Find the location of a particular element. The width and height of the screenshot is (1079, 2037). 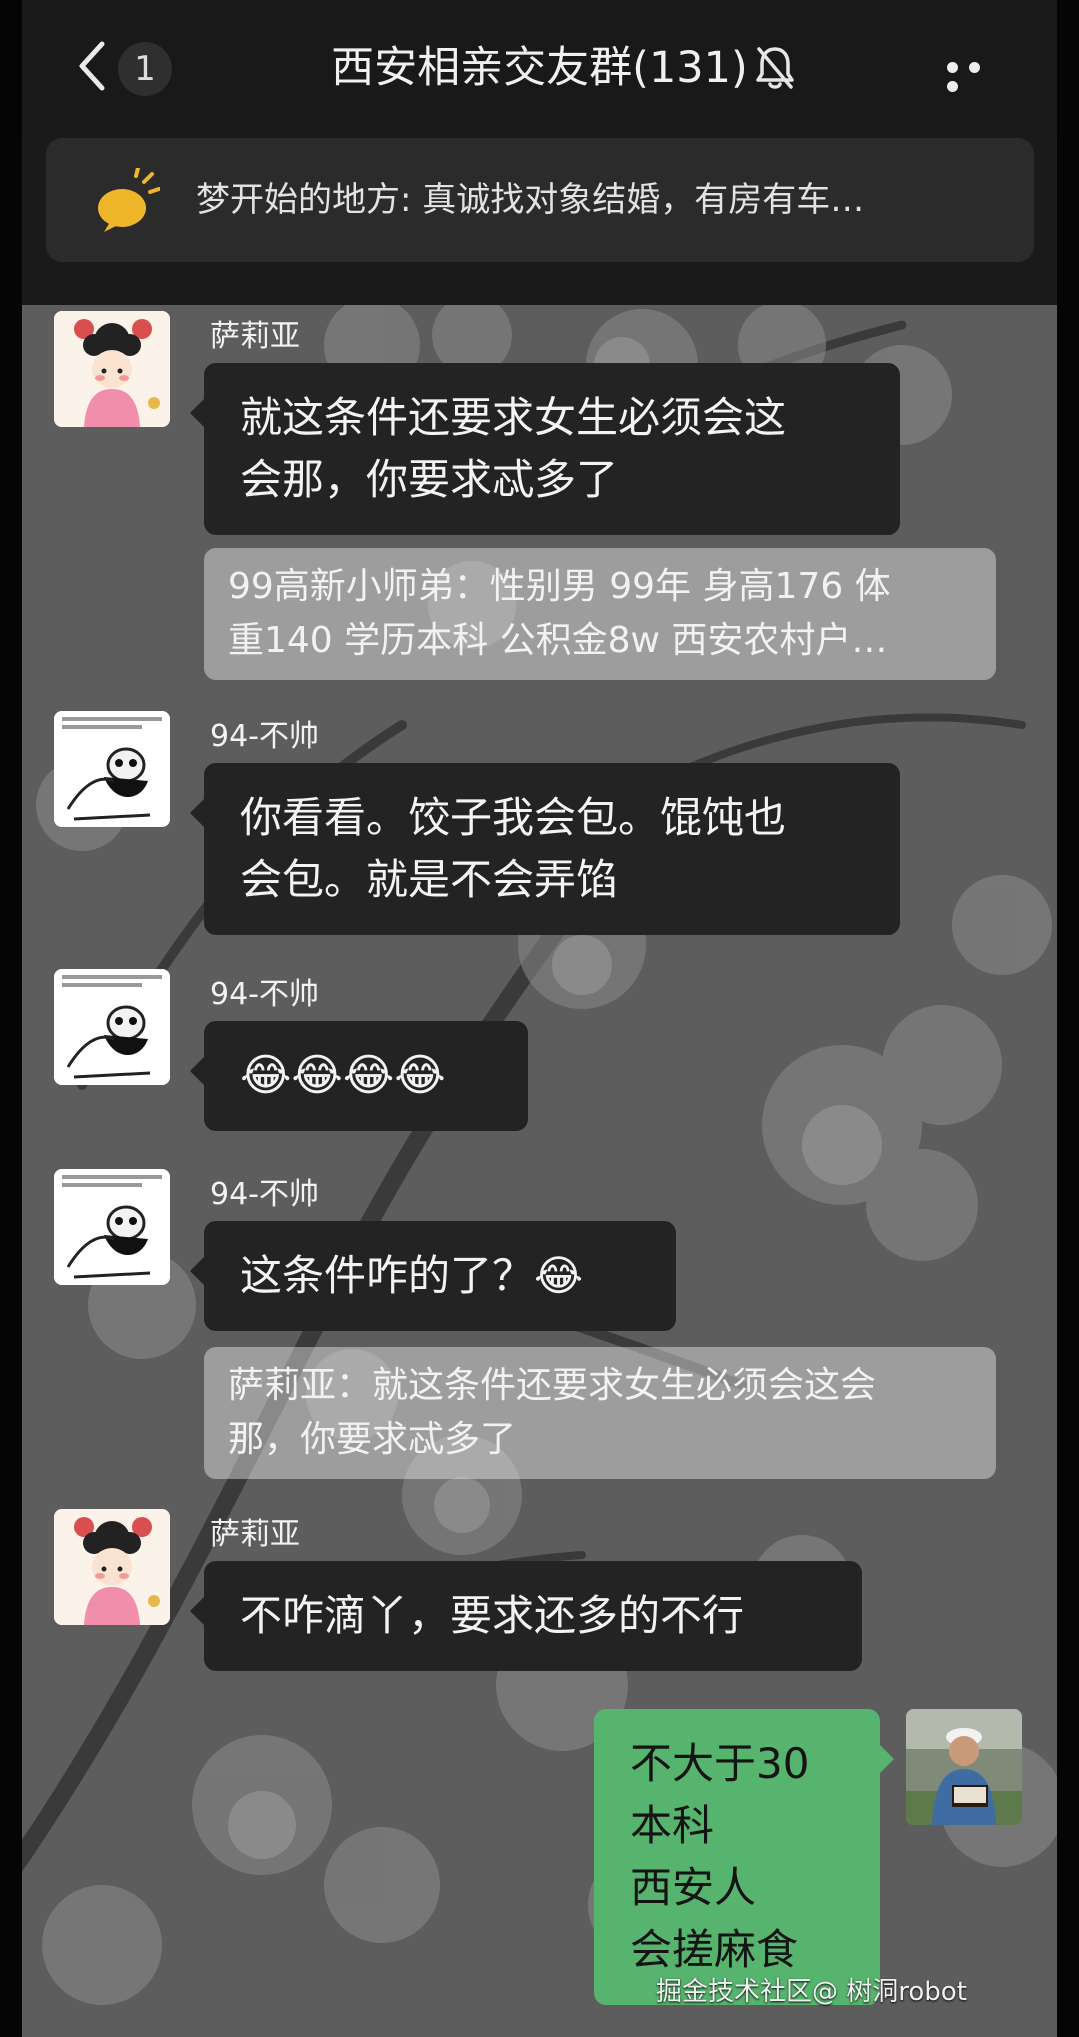

message-text: 你看看。饺子我会包。馄饨也 is located at coordinates (513, 817).